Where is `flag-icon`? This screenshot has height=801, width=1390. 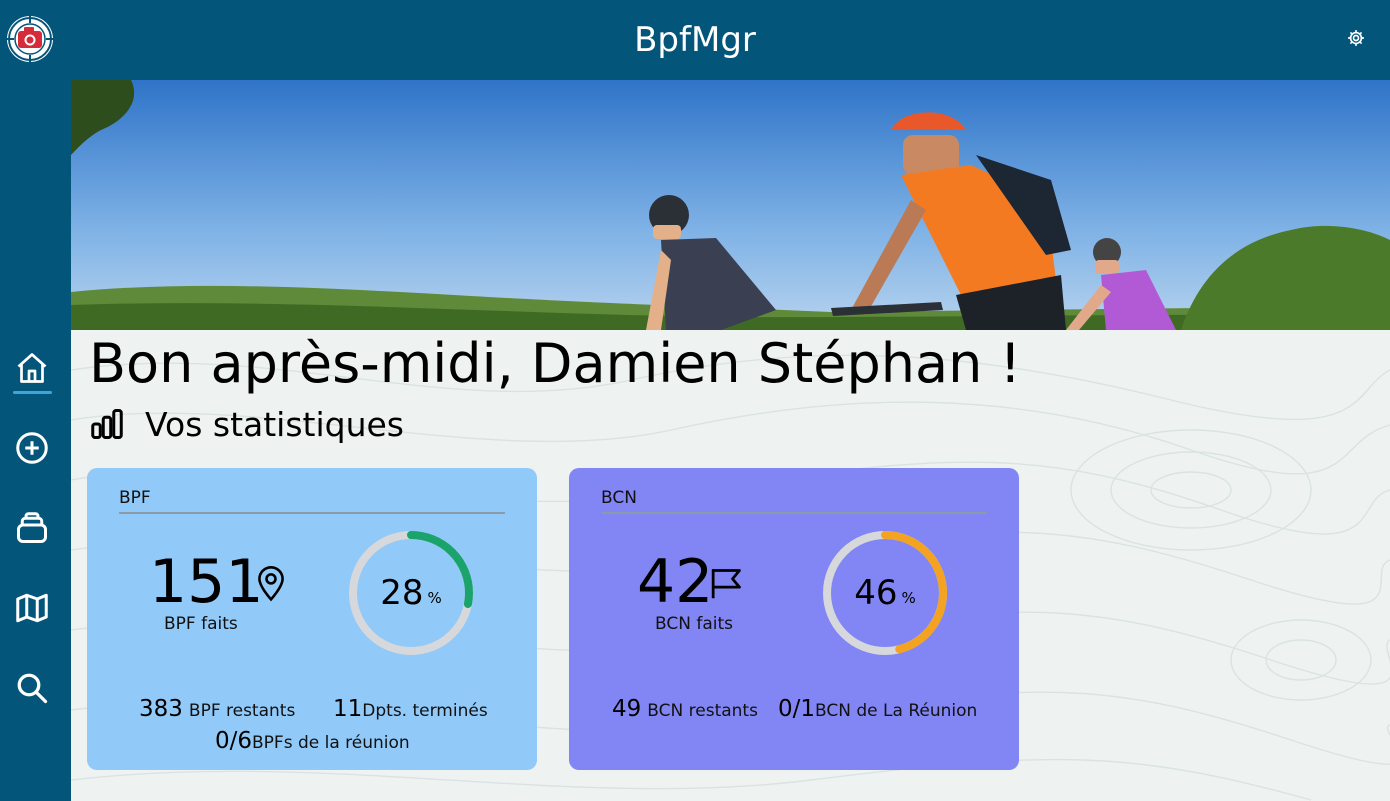
flag-icon is located at coordinates (727, 585).